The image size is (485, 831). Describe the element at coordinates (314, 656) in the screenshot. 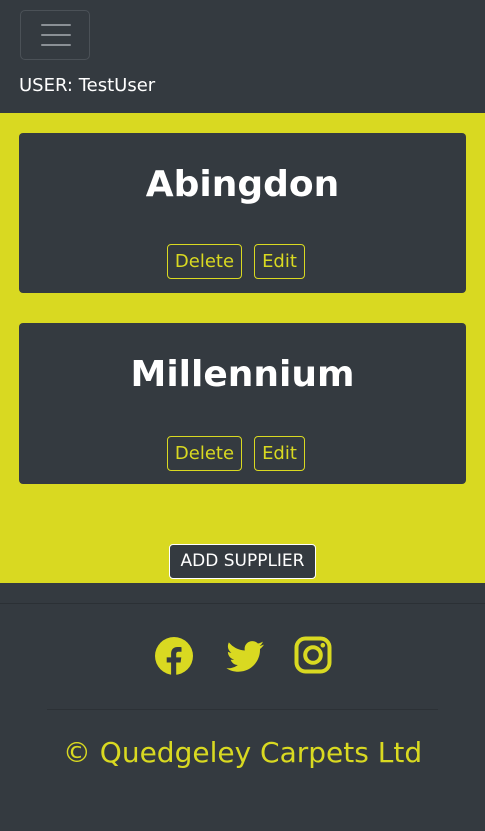

I see `instagram-icon` at that location.